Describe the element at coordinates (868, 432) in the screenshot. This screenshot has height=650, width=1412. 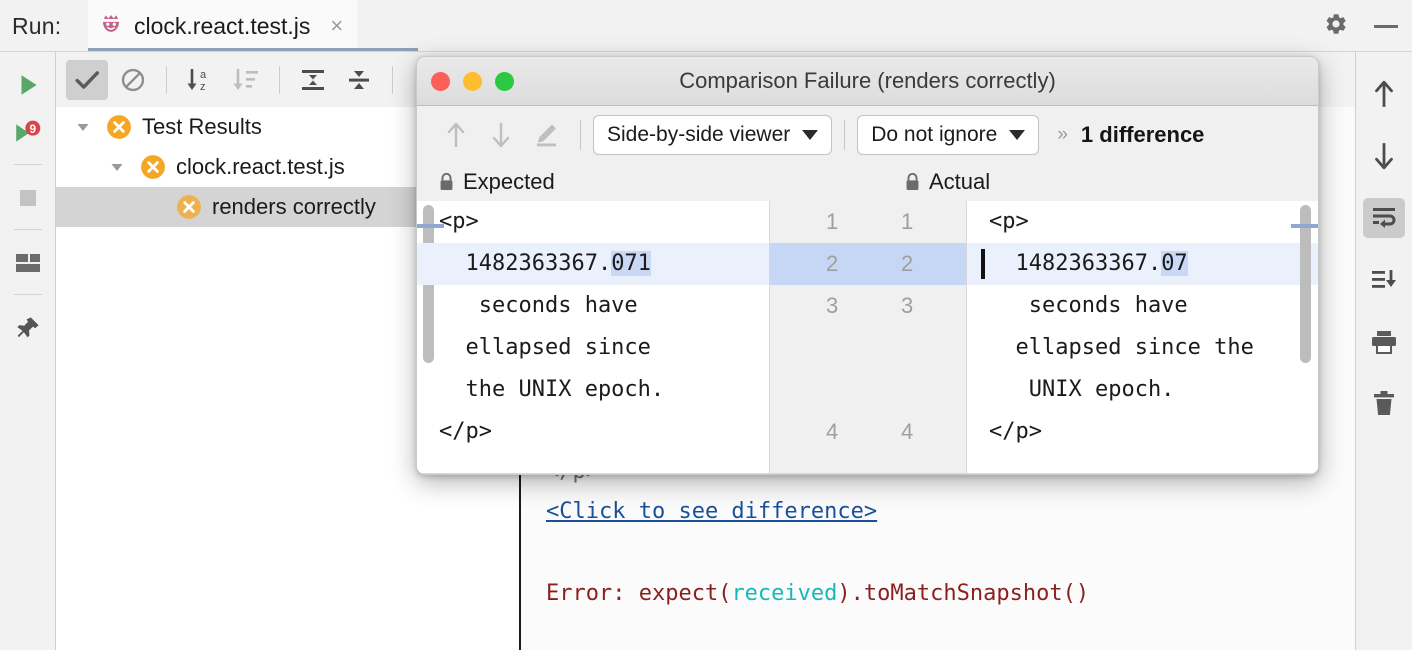
I see `gutter-line-numbers: 44` at that location.